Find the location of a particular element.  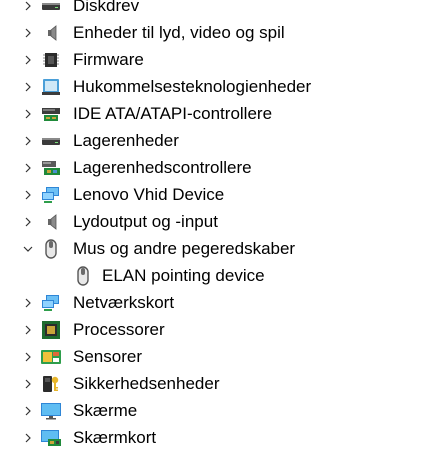

tree-item-netvaerkskort: Netværkskort is located at coordinates (218, 302).